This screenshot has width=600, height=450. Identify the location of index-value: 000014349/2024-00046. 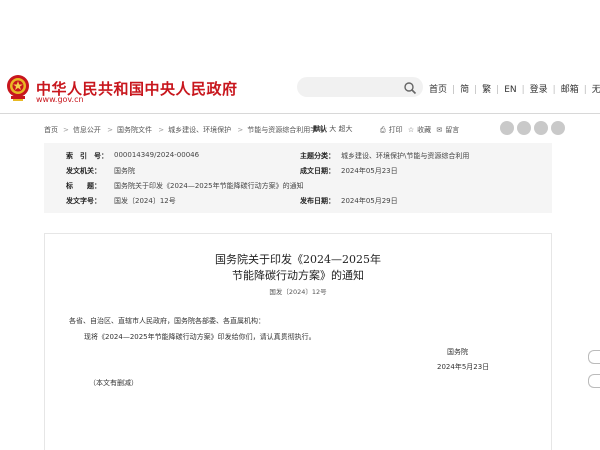
(157, 155).